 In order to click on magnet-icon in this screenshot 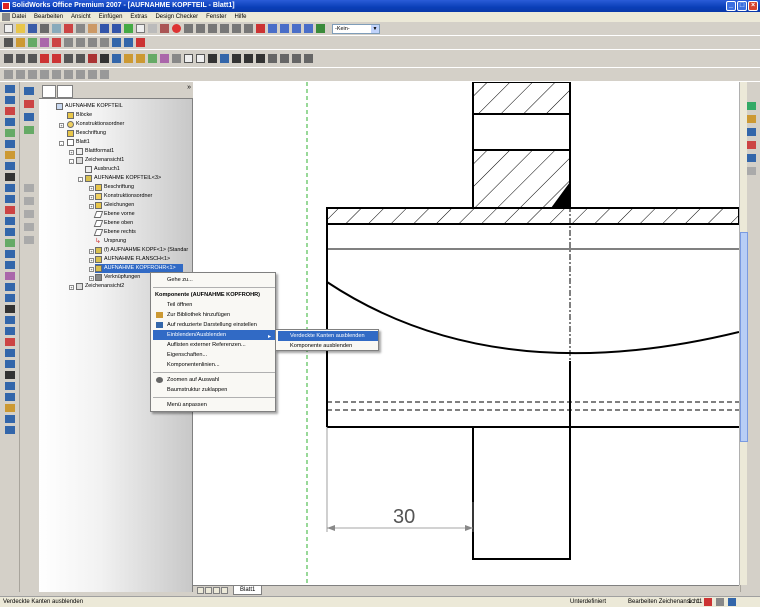, I will do `click(29, 214)`.